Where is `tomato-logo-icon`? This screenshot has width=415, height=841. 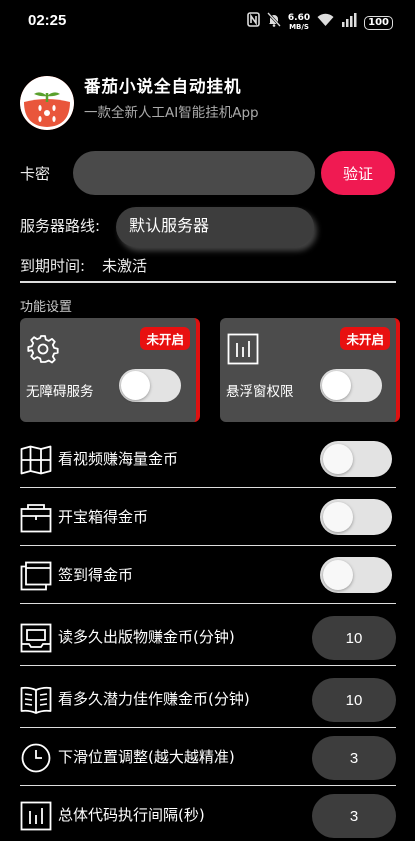 tomato-logo-icon is located at coordinates (47, 103).